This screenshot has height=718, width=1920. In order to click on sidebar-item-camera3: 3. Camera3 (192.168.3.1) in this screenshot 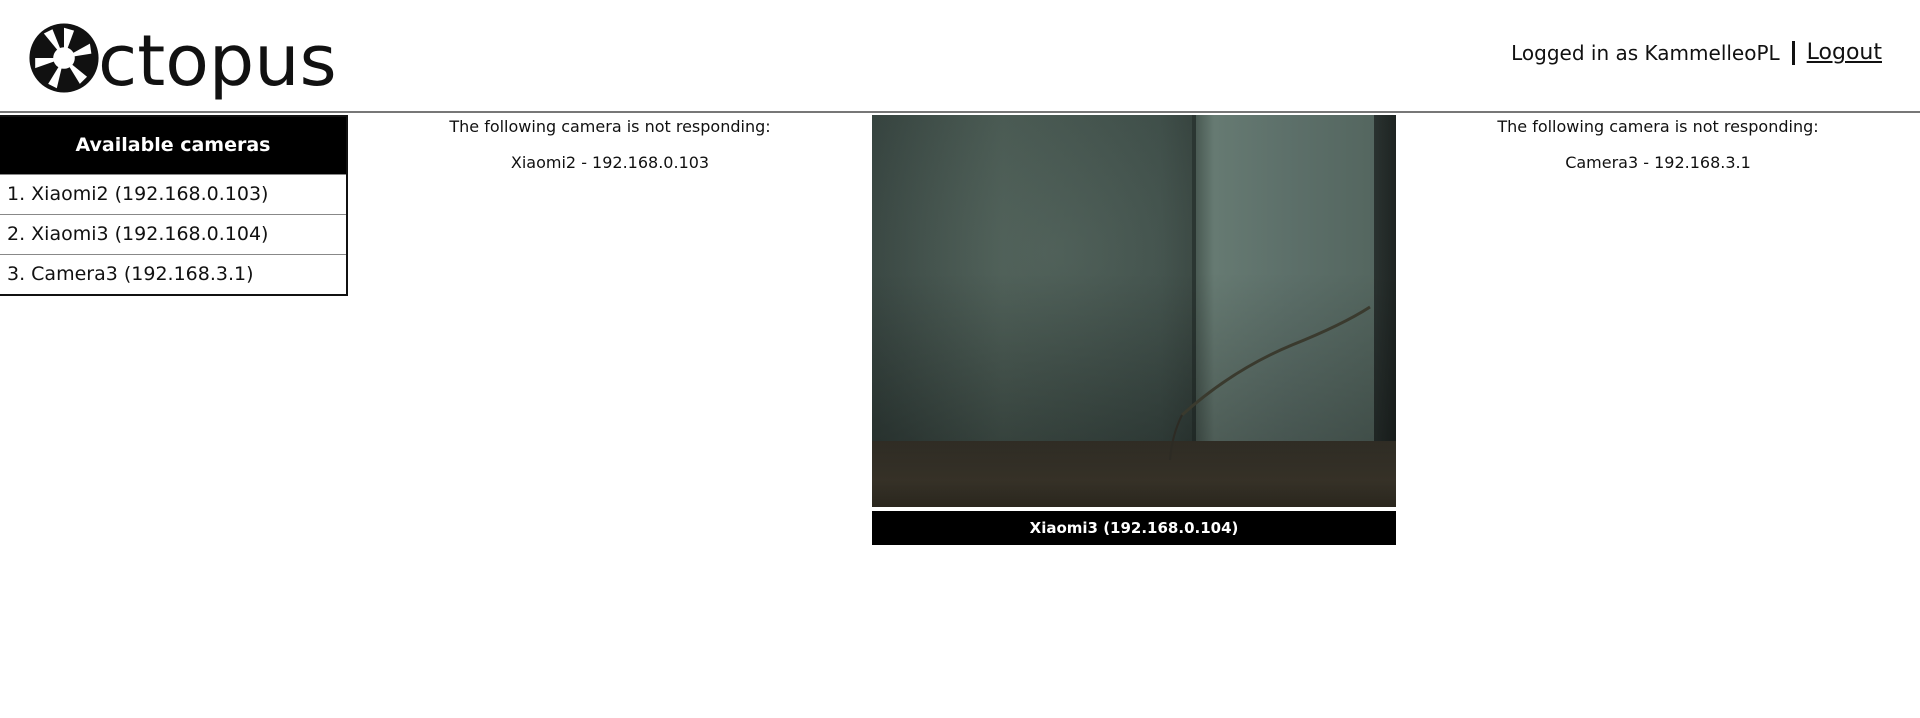, I will do `click(173, 274)`.